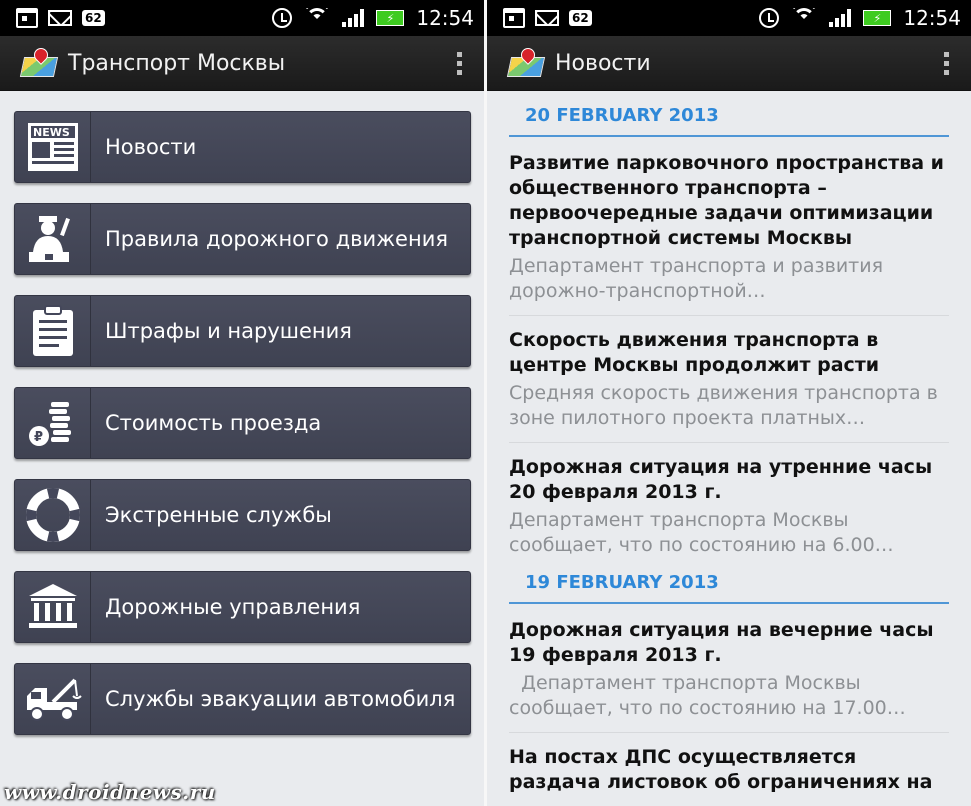 The image size is (971, 806). What do you see at coordinates (53, 239) in the screenshot?
I see `traffic-officer-icon` at bounding box center [53, 239].